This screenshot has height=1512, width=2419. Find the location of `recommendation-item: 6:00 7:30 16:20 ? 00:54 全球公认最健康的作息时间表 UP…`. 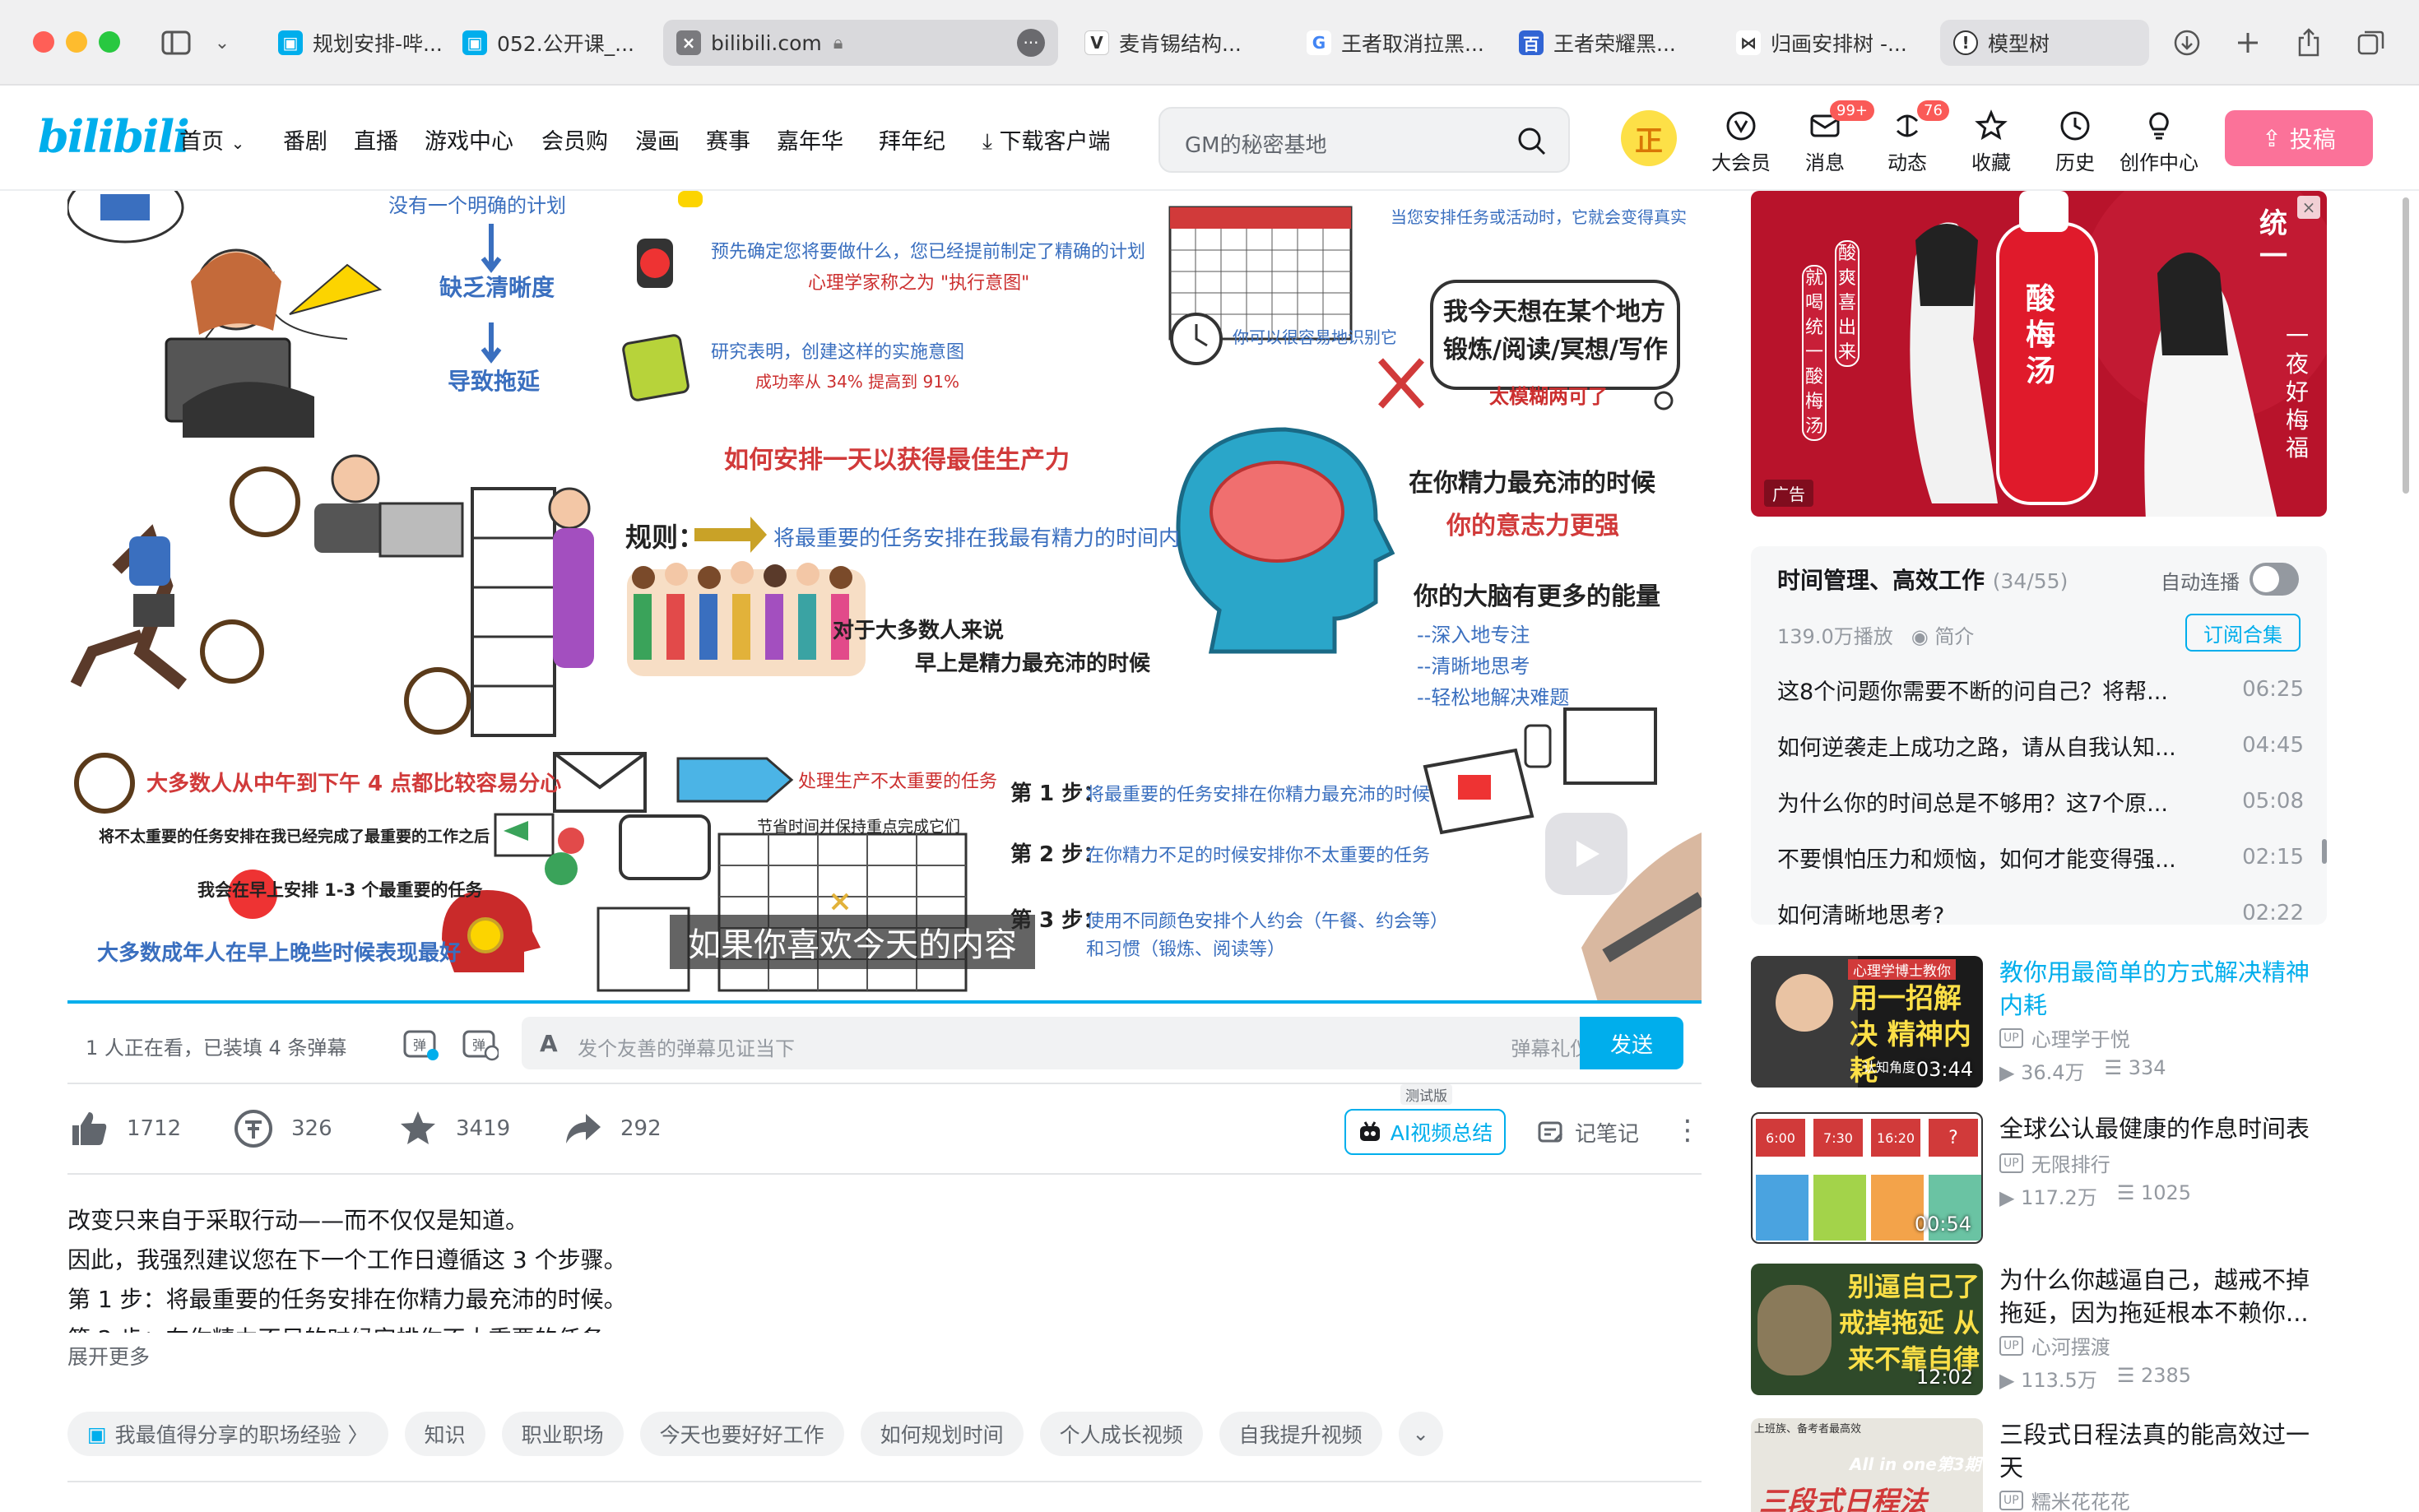

recommendation-item: 6:00 7:30 16:20 ? 00:54 全球公认最健康的作息时间表 UP… is located at coordinates (2039, 1179).